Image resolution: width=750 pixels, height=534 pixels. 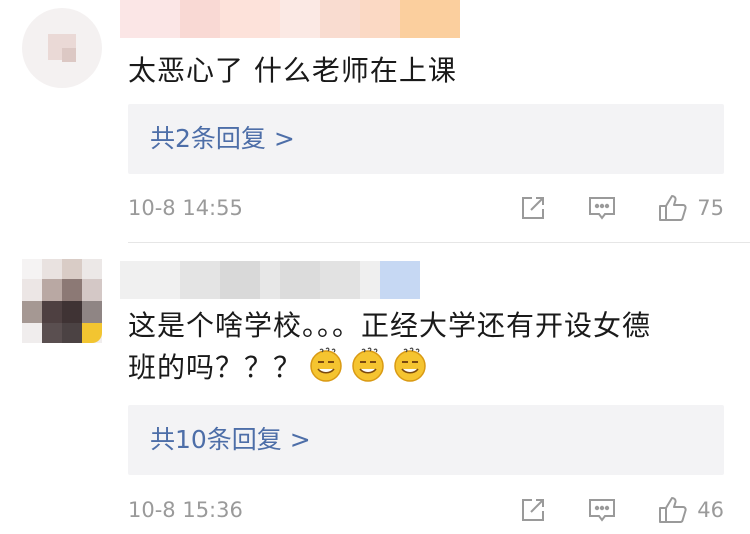 I want to click on replies-count-label: 共2条回复 >, so click(x=222, y=138).